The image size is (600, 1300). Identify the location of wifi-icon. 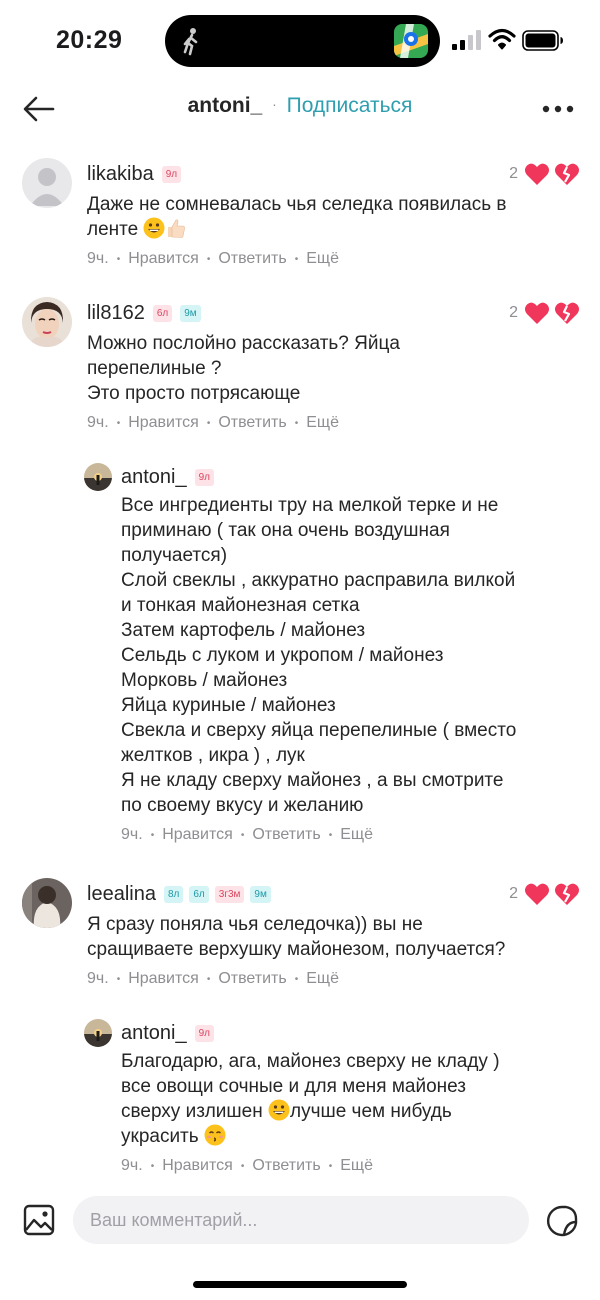
(502, 39).